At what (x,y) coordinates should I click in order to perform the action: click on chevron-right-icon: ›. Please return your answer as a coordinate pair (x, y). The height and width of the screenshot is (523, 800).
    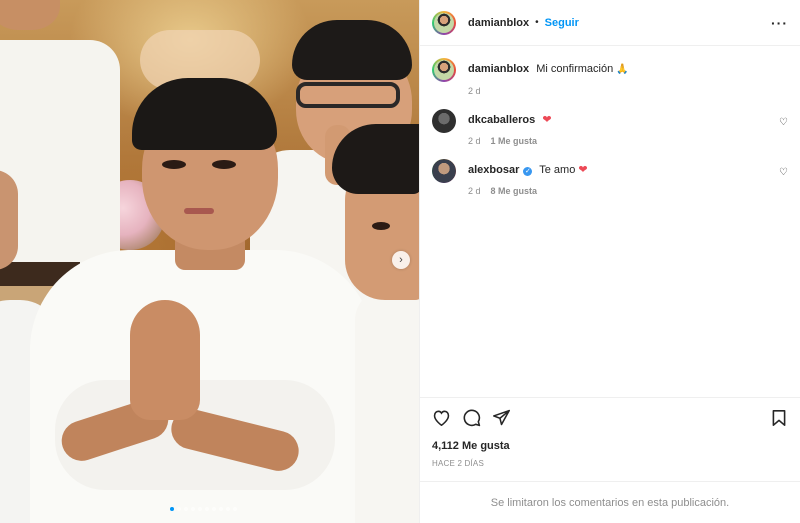
    Looking at the image, I should click on (401, 260).